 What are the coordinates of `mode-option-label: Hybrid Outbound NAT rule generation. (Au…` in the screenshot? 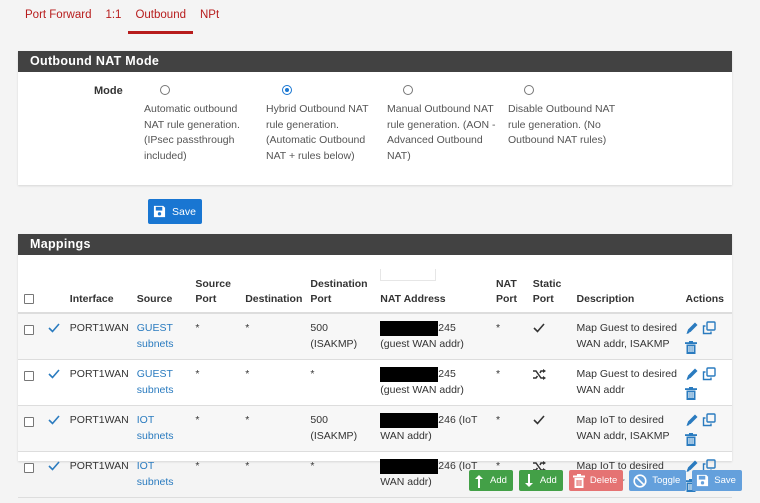 It's located at (317, 132).